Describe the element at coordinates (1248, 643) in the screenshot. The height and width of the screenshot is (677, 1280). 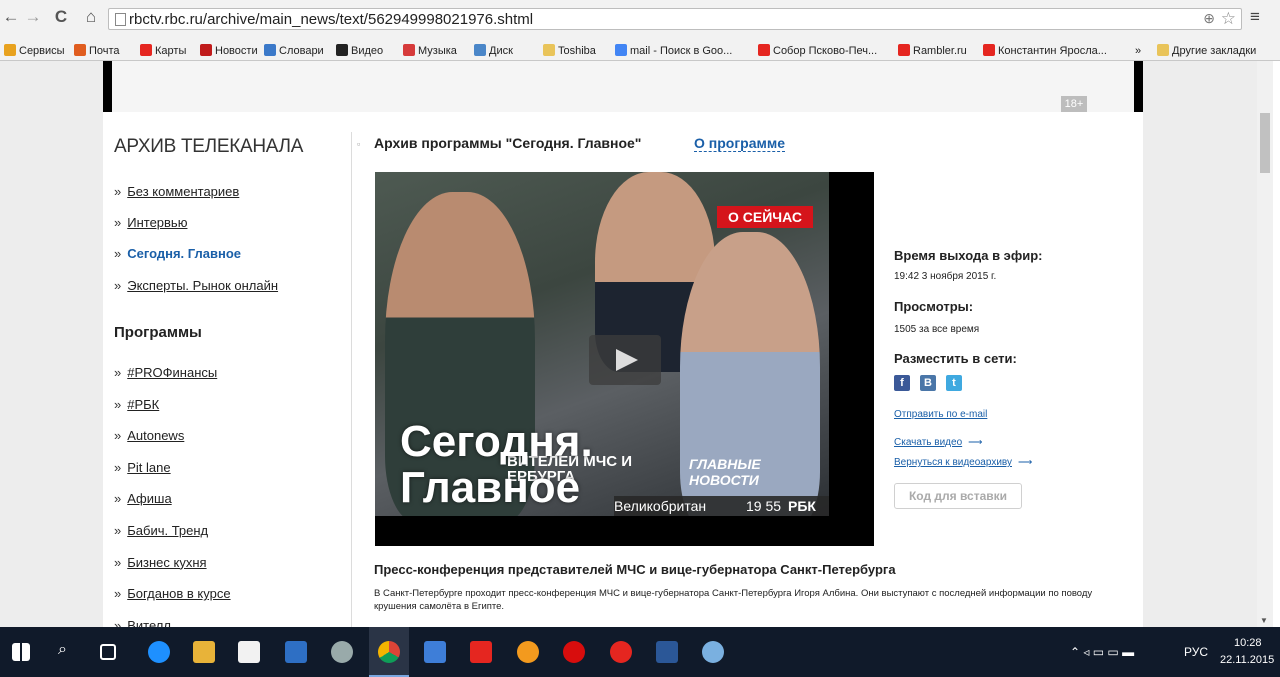
I see `clock-time: 10:28` at that location.